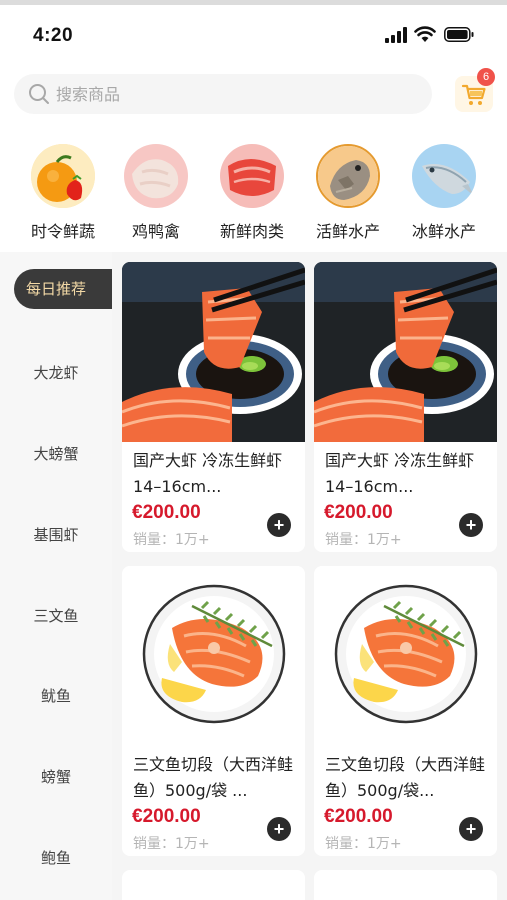 The image size is (507, 900). Describe the element at coordinates (56, 535) in the screenshot. I see `sidebar-item-shrimp: 基围虾` at that location.